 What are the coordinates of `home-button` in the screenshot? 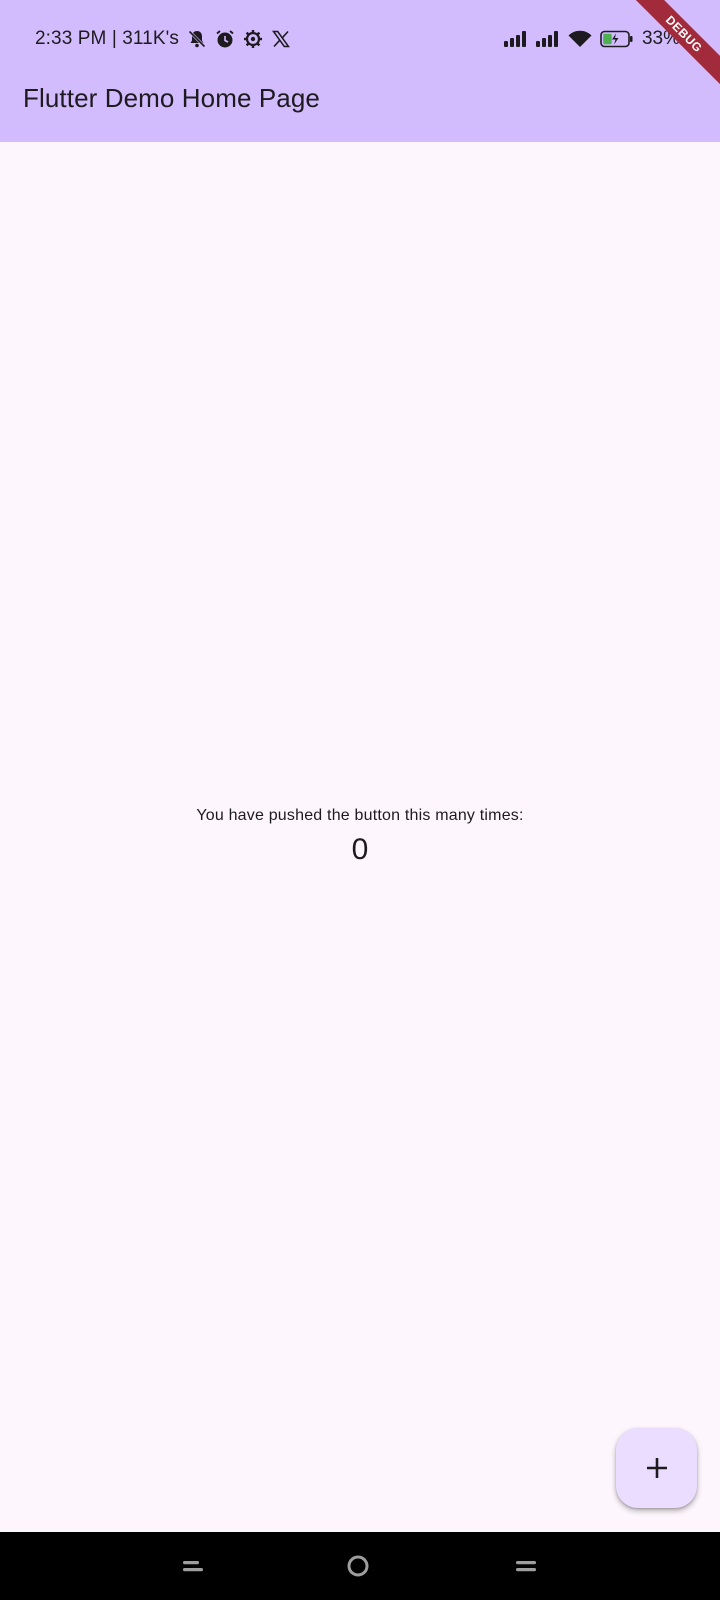 It's located at (358, 1566).